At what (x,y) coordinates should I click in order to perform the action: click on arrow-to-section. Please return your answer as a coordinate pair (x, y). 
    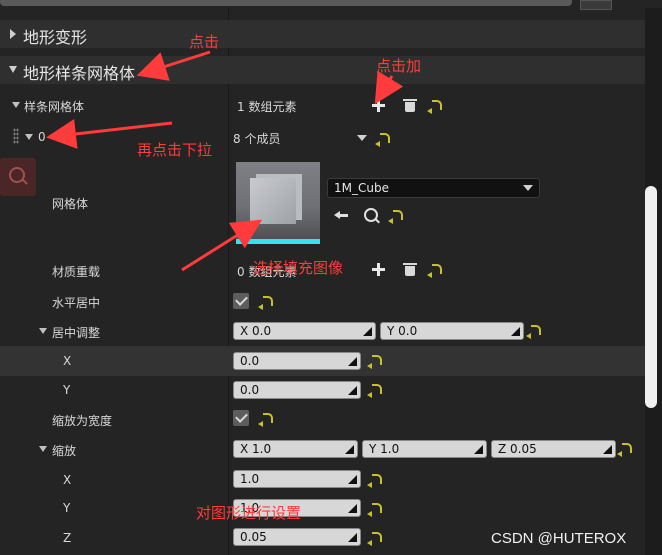
    Looking at the image, I should click on (173, 65).